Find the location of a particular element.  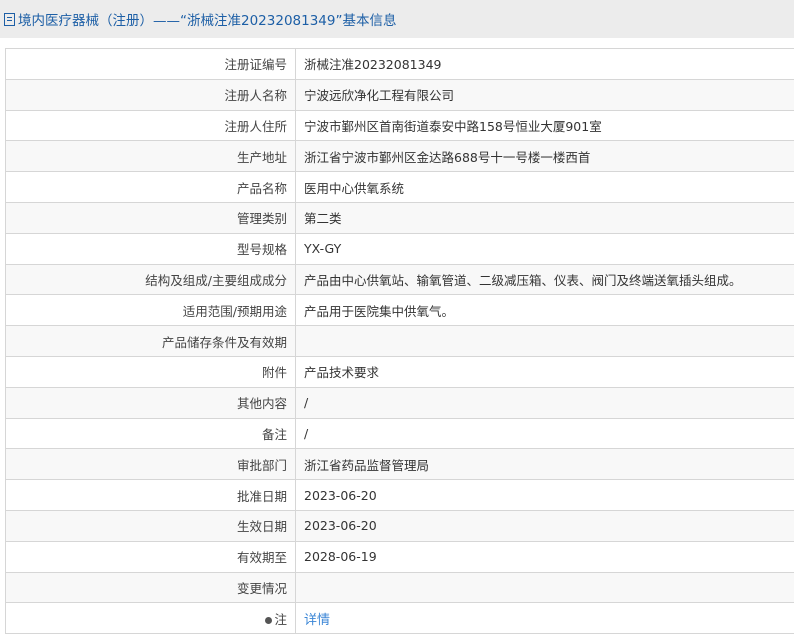

table-row: 变更情况 is located at coordinates (399, 587).